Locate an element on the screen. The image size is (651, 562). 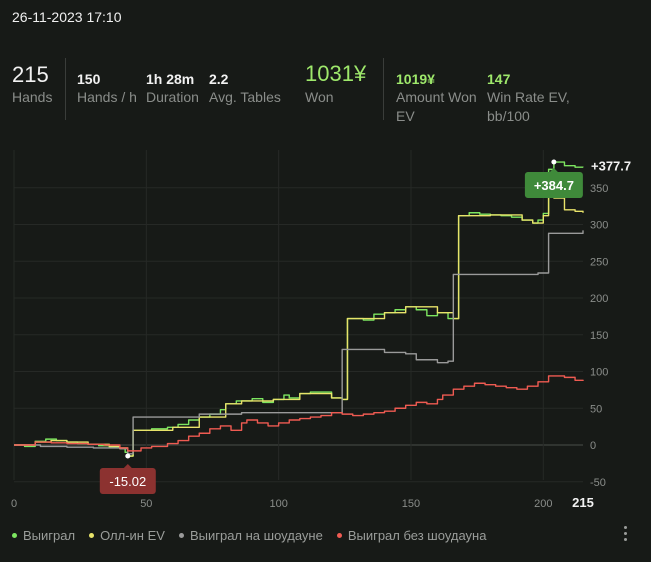
stat-hands-per-hour: 150 Hands / h is located at coordinates (107, 82).